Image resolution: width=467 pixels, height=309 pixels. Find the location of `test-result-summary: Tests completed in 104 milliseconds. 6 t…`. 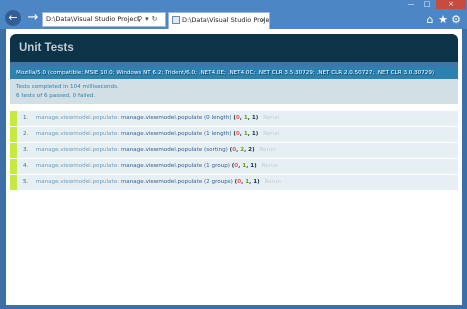

test-result-summary: Tests completed in 104 milliseconds. 6 t… is located at coordinates (234, 92).